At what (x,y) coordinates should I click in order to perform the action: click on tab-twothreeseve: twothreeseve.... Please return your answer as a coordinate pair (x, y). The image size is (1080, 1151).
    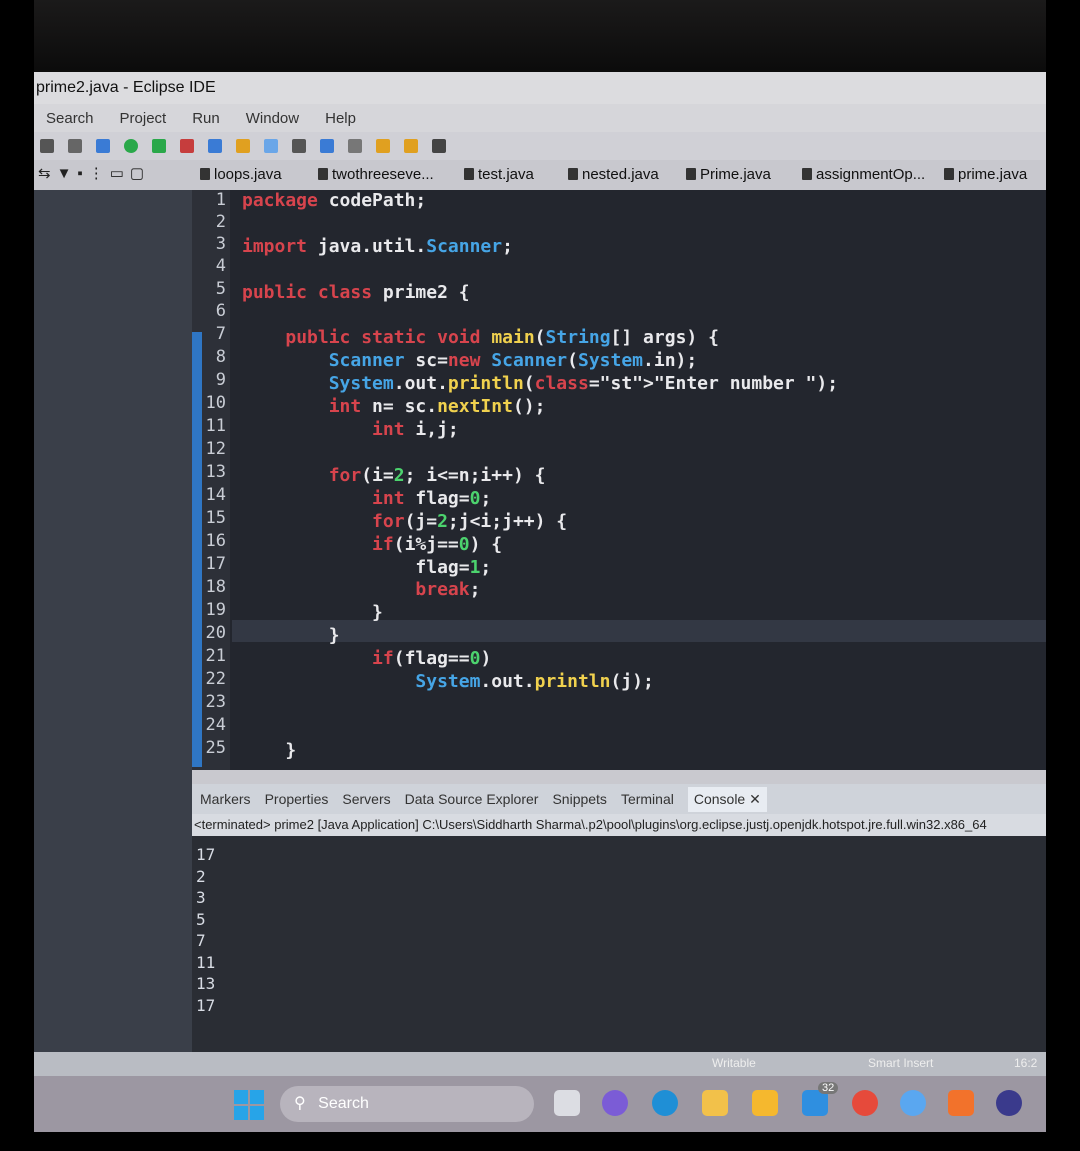
    Looking at the image, I should click on (376, 174).